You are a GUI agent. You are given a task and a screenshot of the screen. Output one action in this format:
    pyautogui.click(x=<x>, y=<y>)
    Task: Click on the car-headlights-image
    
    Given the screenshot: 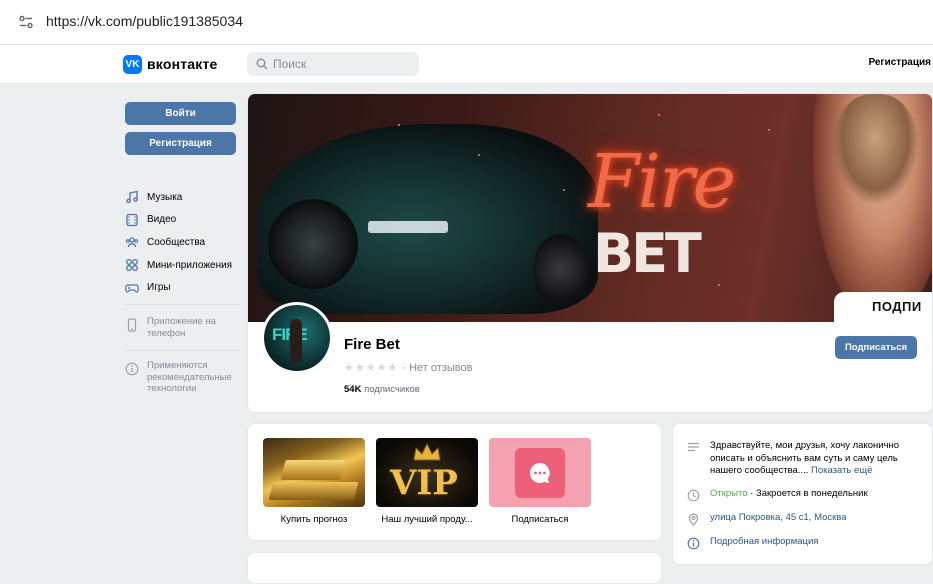 What is the action you would take?
    pyautogui.click(x=408, y=227)
    